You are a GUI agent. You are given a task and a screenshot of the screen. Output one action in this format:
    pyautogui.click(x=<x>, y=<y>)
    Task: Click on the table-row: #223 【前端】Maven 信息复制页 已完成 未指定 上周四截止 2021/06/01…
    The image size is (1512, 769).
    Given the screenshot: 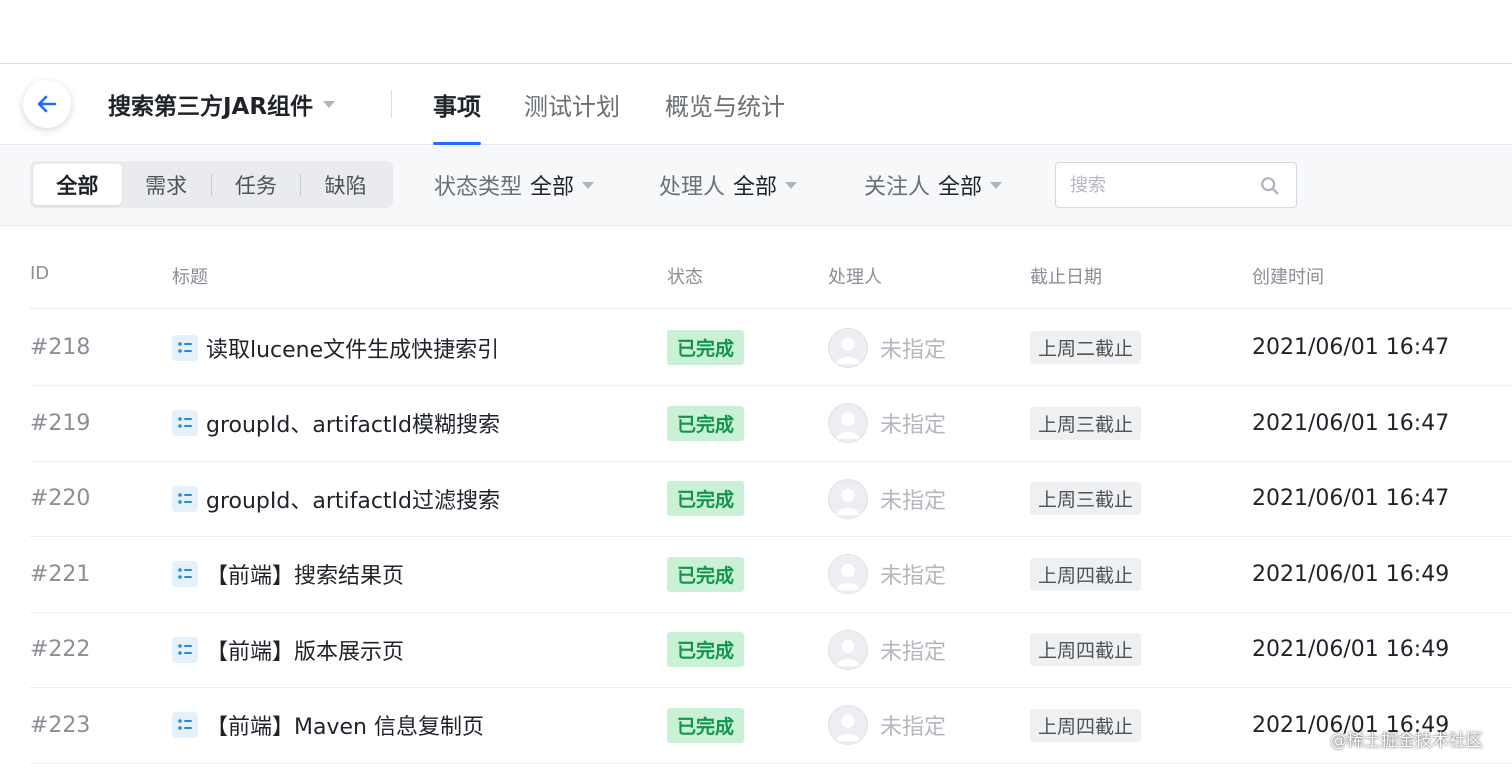 What is the action you would take?
    pyautogui.click(x=771, y=726)
    